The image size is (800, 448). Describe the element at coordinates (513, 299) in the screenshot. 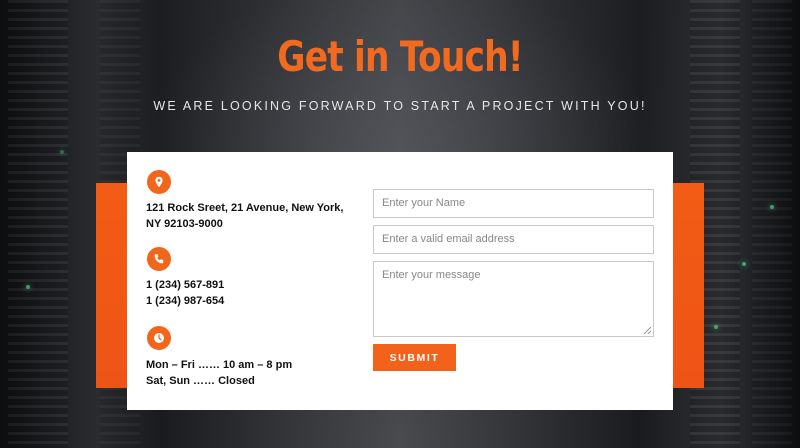

I see `message-textarea: Enter your message` at that location.